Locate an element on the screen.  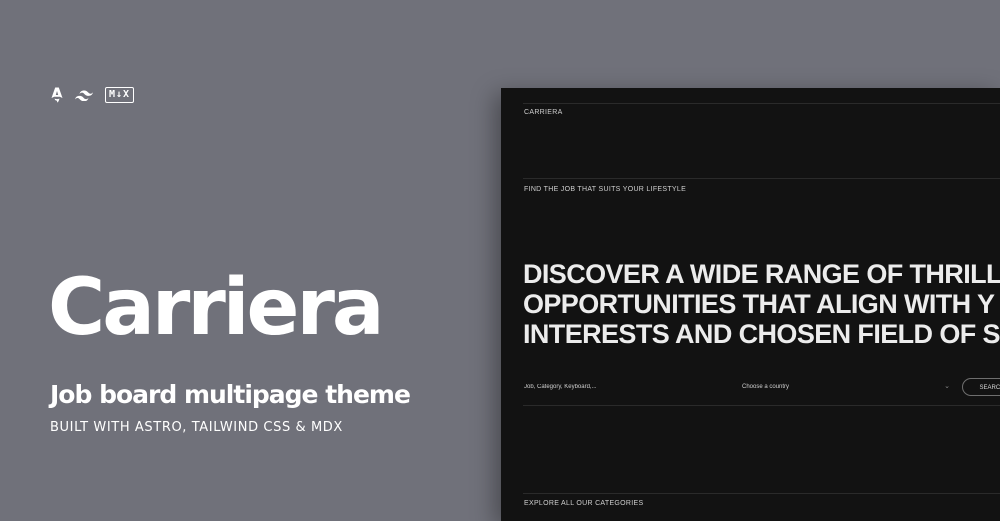
brand-title: Carriera is located at coordinates (216, 308).